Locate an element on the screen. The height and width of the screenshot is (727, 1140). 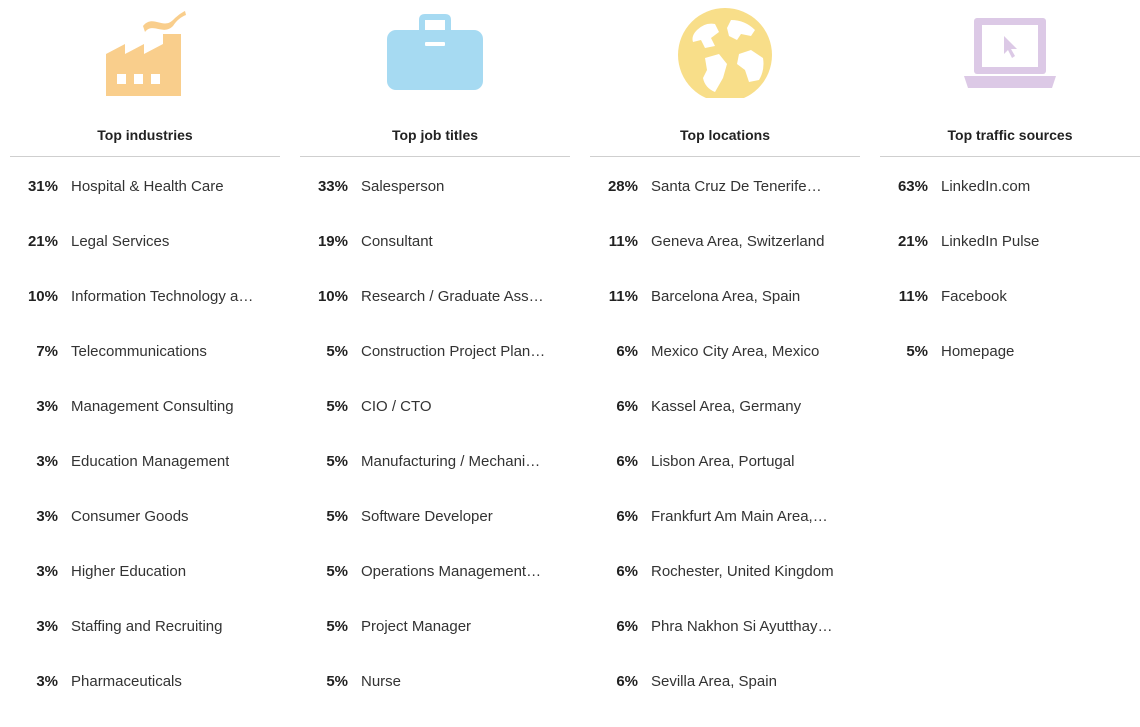
item-label: Higher Education is located at coordinates (129, 571).